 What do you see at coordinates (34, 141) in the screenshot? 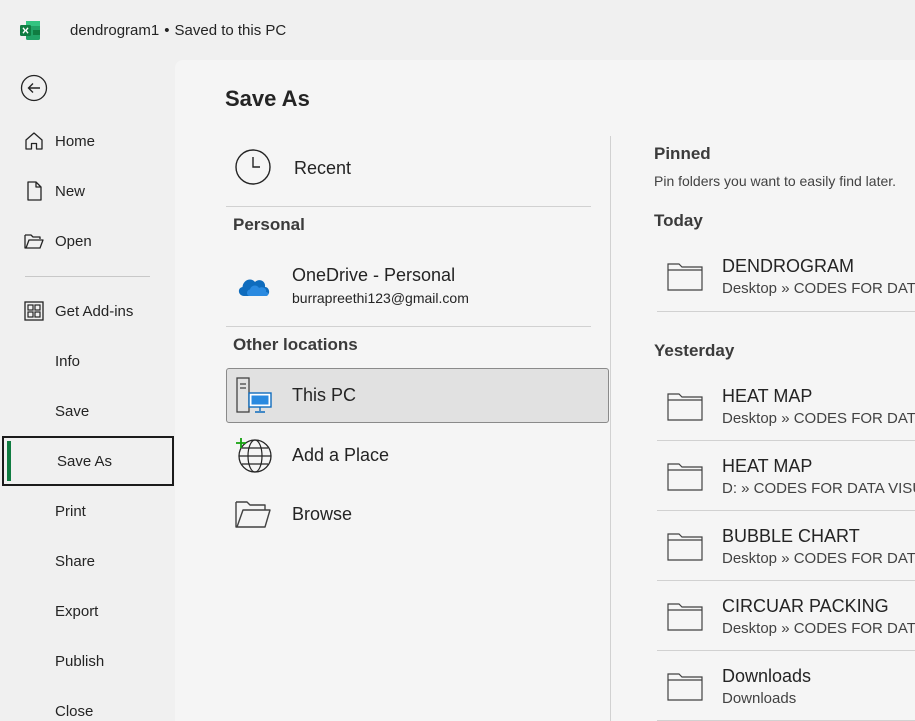
I see `home-icon` at bounding box center [34, 141].